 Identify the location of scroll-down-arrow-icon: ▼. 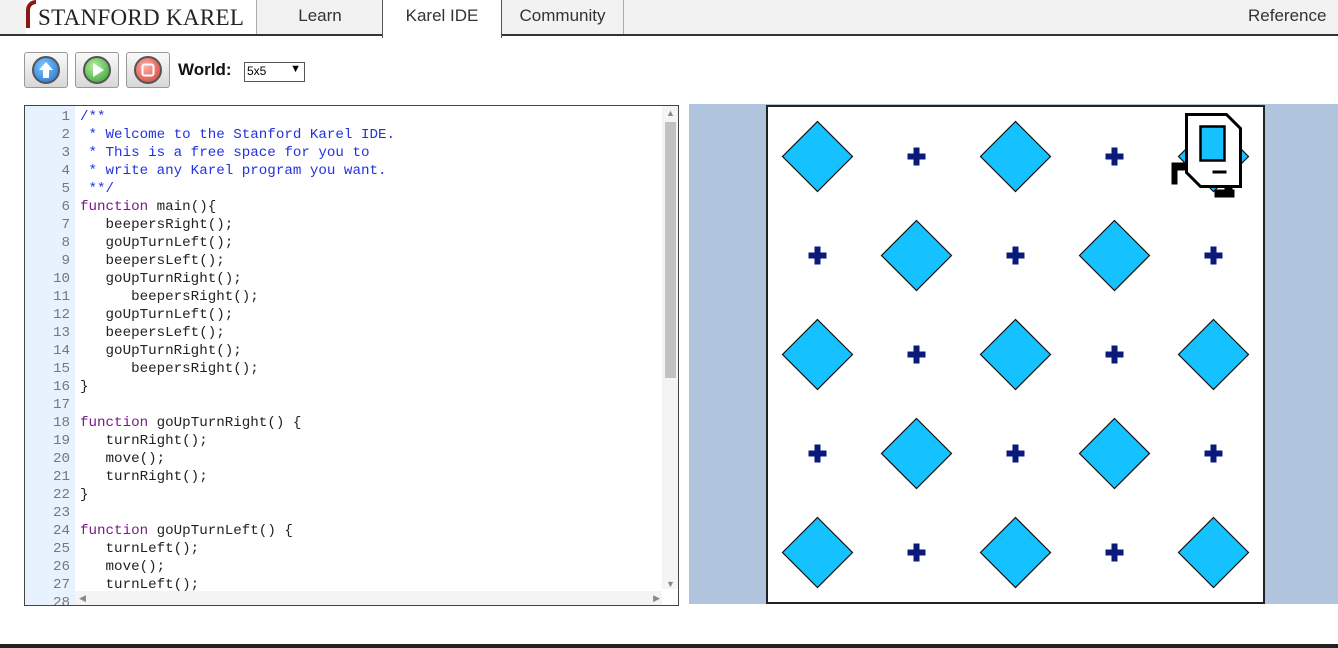
(670, 584).